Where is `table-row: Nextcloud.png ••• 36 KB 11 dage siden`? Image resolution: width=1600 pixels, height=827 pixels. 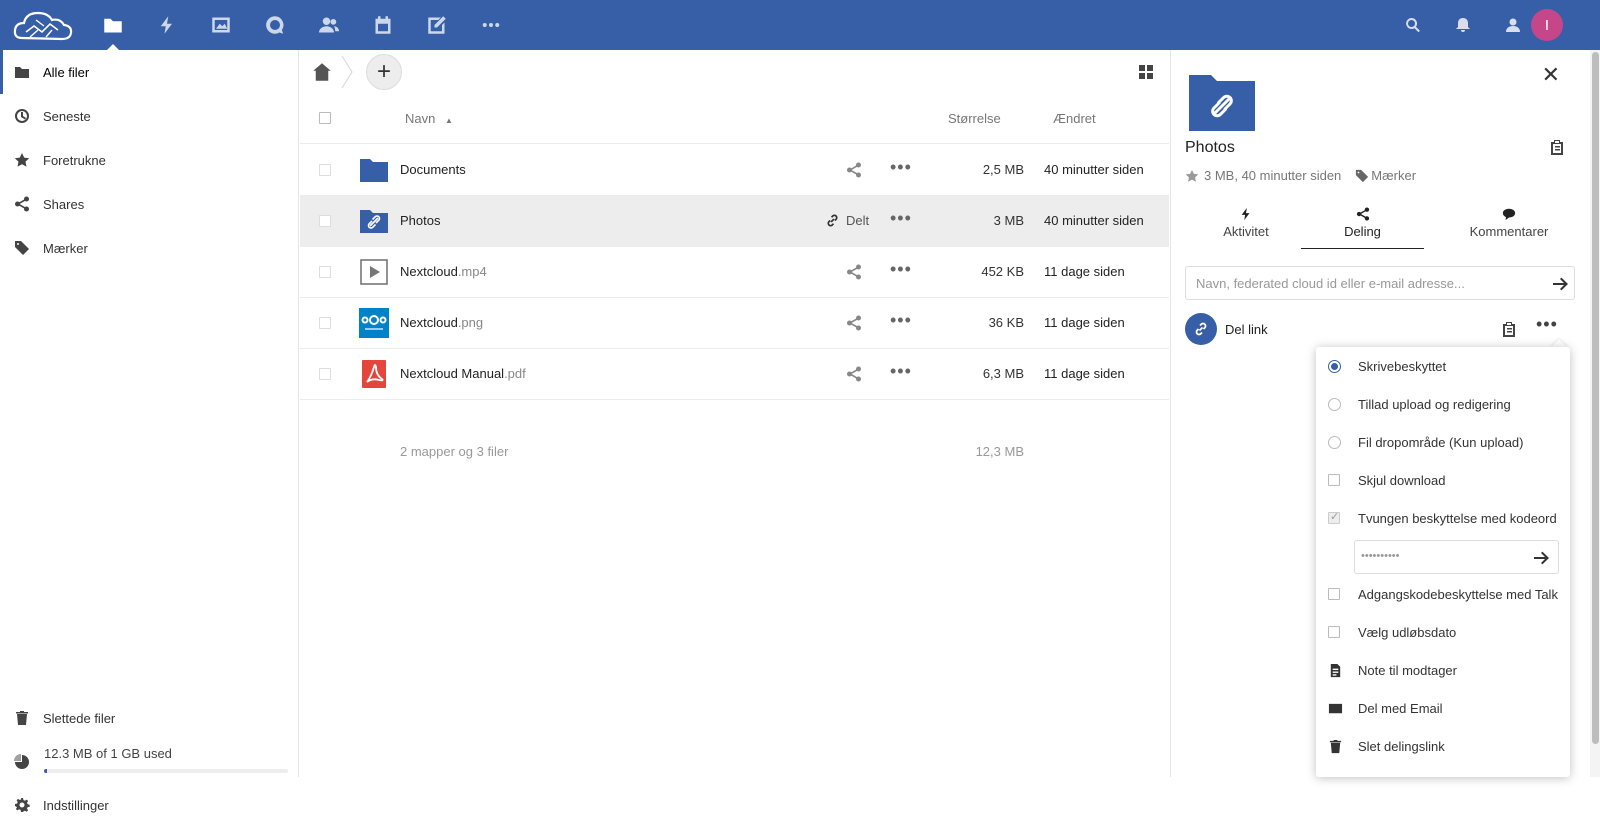
table-row: Nextcloud.png ••• 36 KB 11 dage siden is located at coordinates (734, 323).